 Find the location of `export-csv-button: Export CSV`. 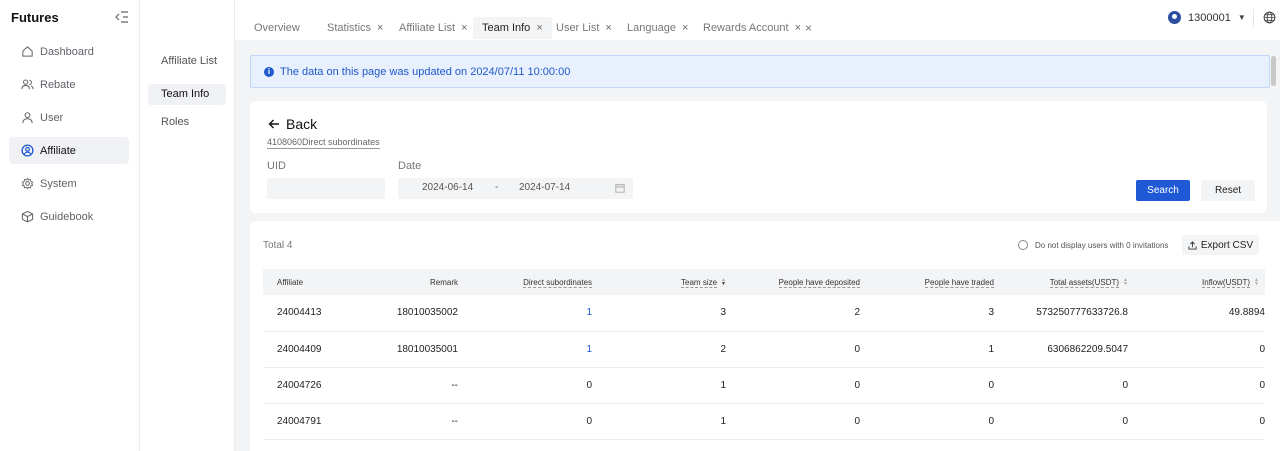

export-csv-button: Export CSV is located at coordinates (1220, 245).